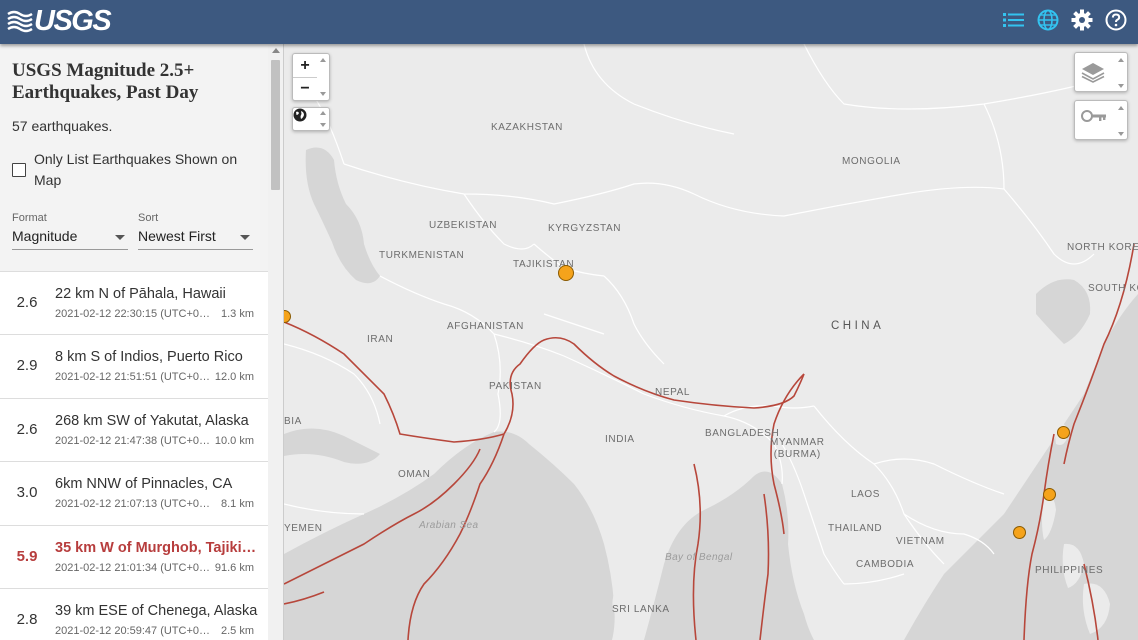  What do you see at coordinates (152, 420) in the screenshot?
I see `place: 268 km SW of Yakutat, Alaska` at bounding box center [152, 420].